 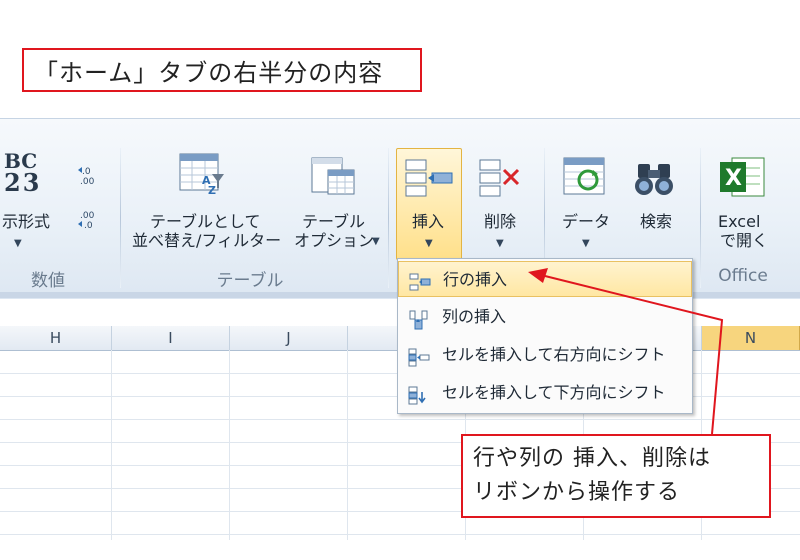 What do you see at coordinates (586, 243) in the screenshot?
I see `data-dropdown-arrow-icon: ▼` at bounding box center [586, 243].